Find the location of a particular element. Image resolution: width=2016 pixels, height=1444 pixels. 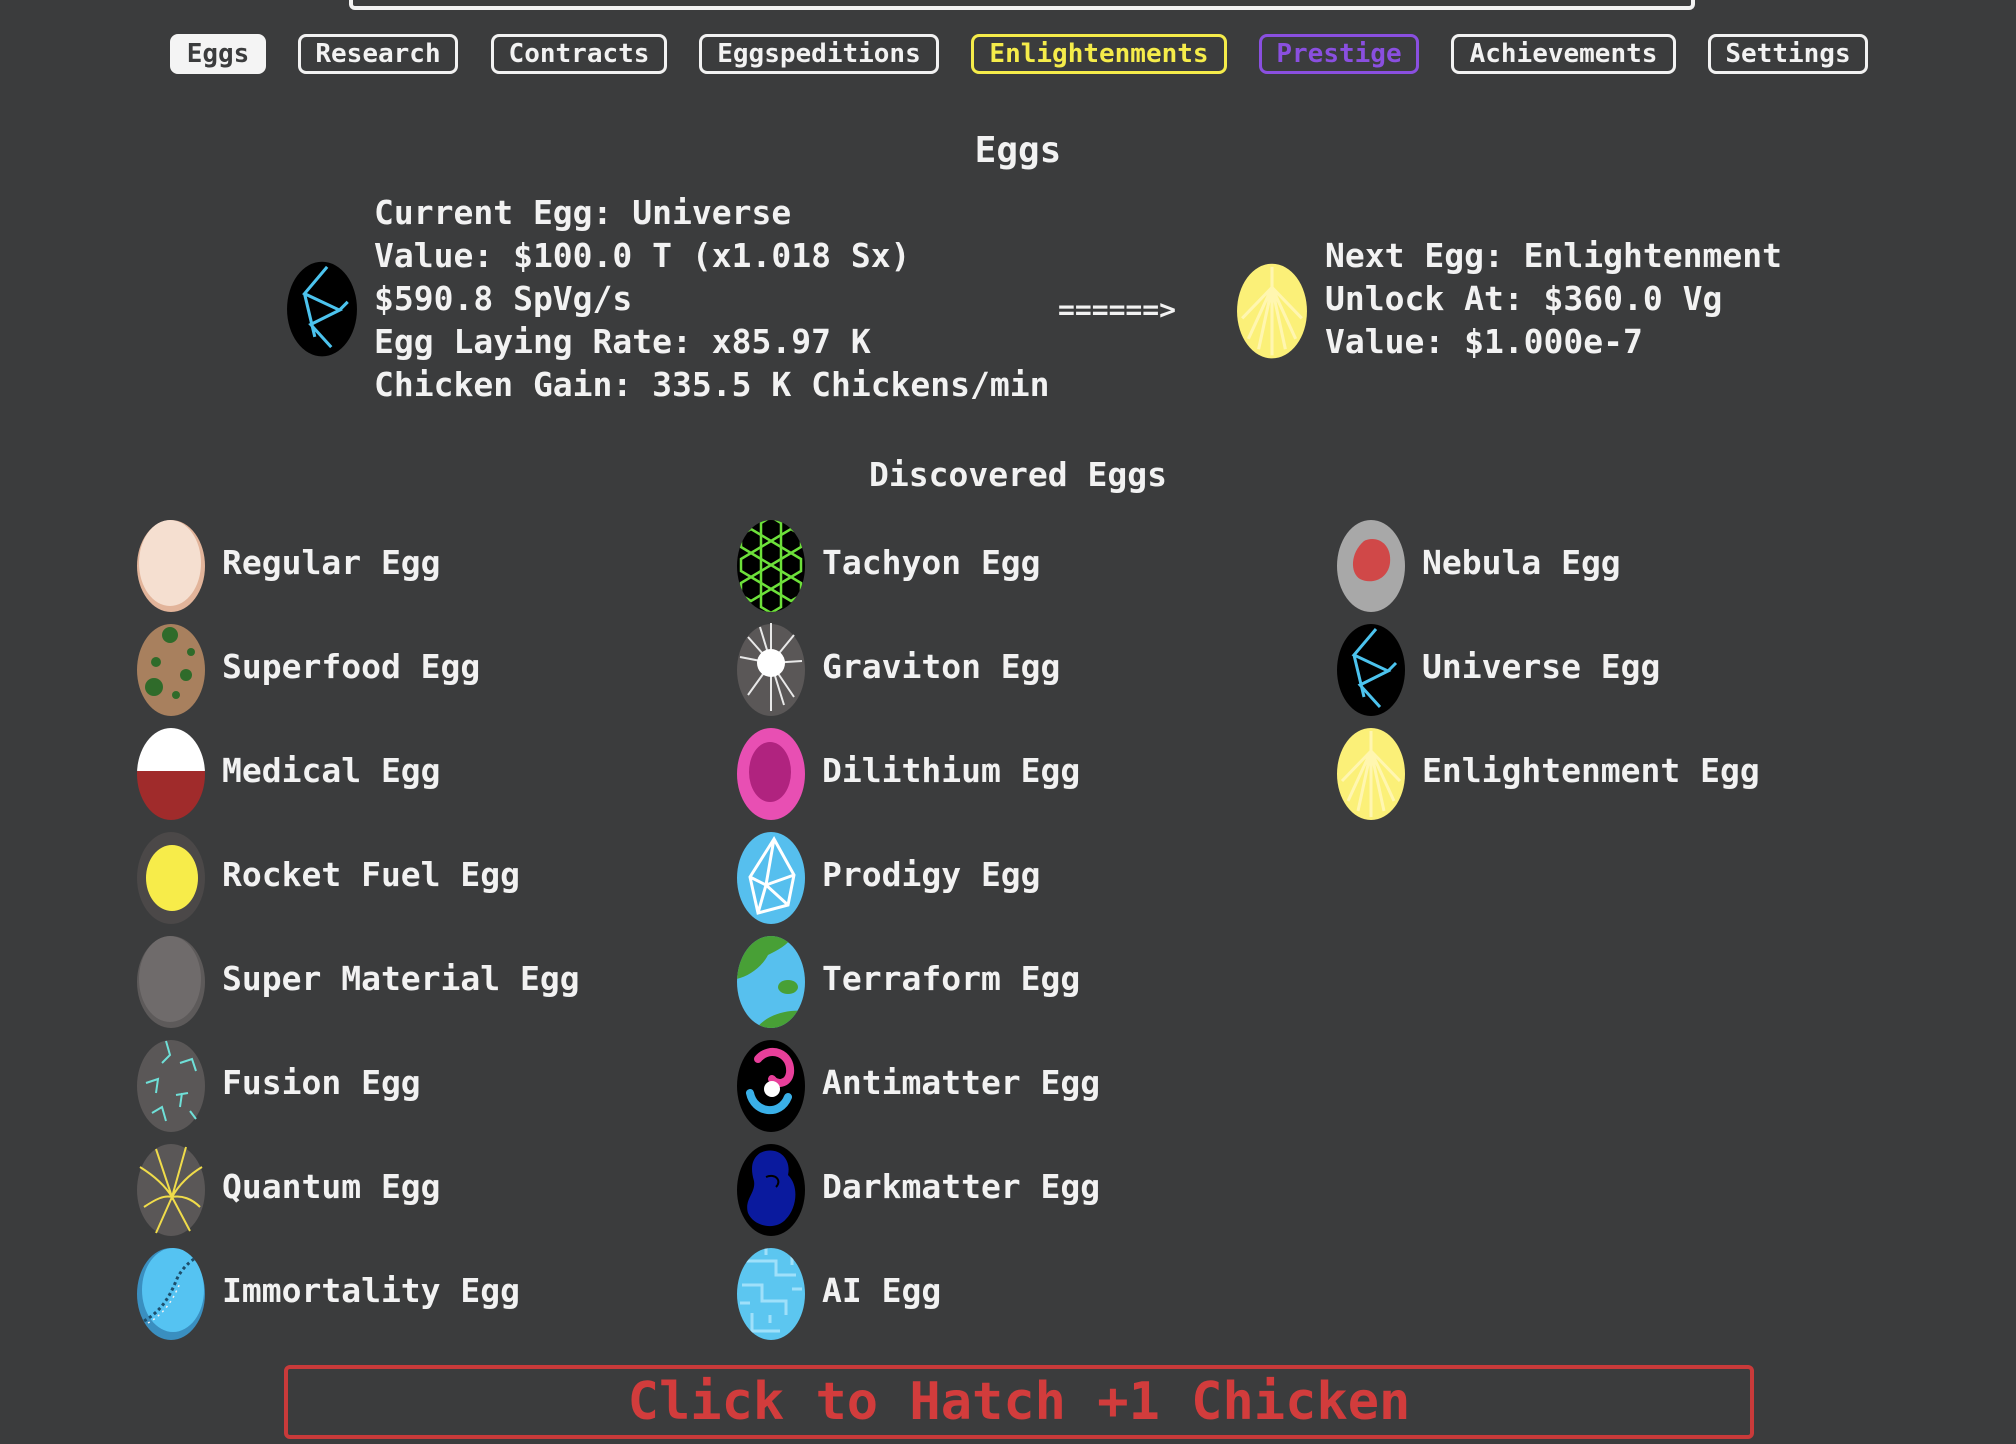

ai-egg-icon is located at coordinates (771, 1294).